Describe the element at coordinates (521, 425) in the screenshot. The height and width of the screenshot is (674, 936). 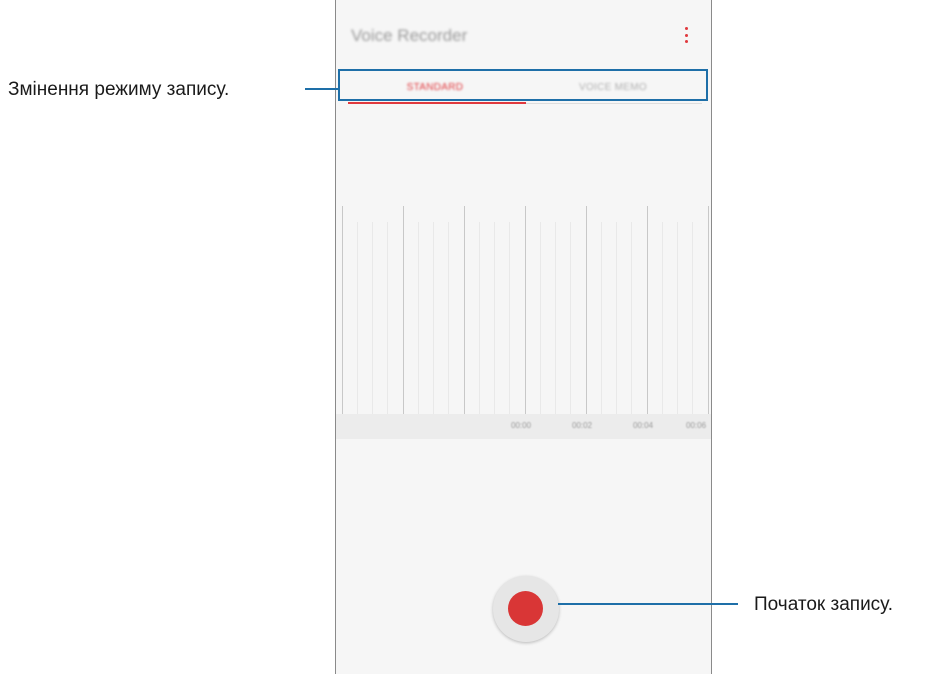
I see `time-label: 00:00` at that location.